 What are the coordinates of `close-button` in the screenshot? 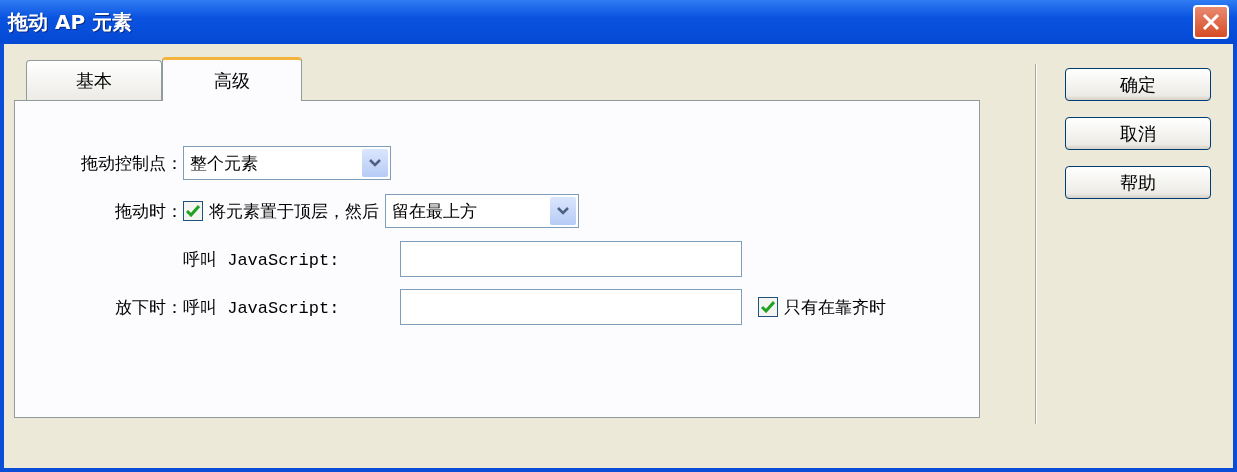 It's located at (1211, 22).